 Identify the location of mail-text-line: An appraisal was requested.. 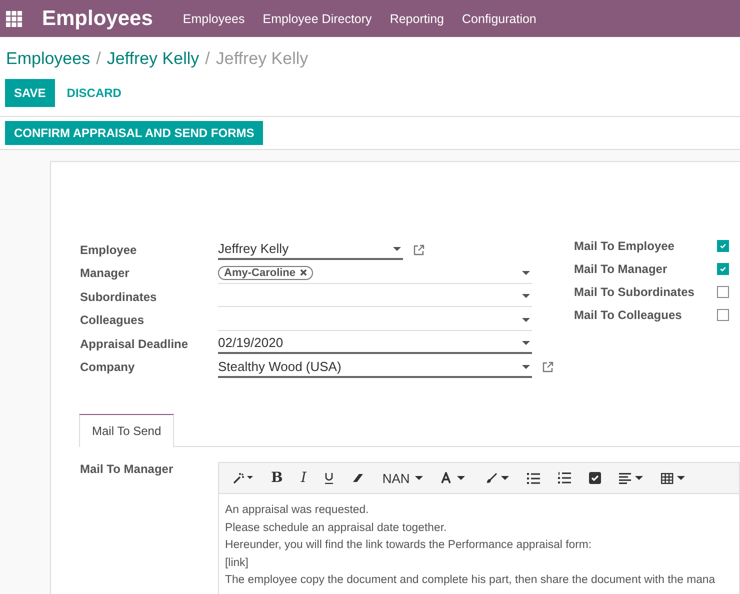
(297, 510).